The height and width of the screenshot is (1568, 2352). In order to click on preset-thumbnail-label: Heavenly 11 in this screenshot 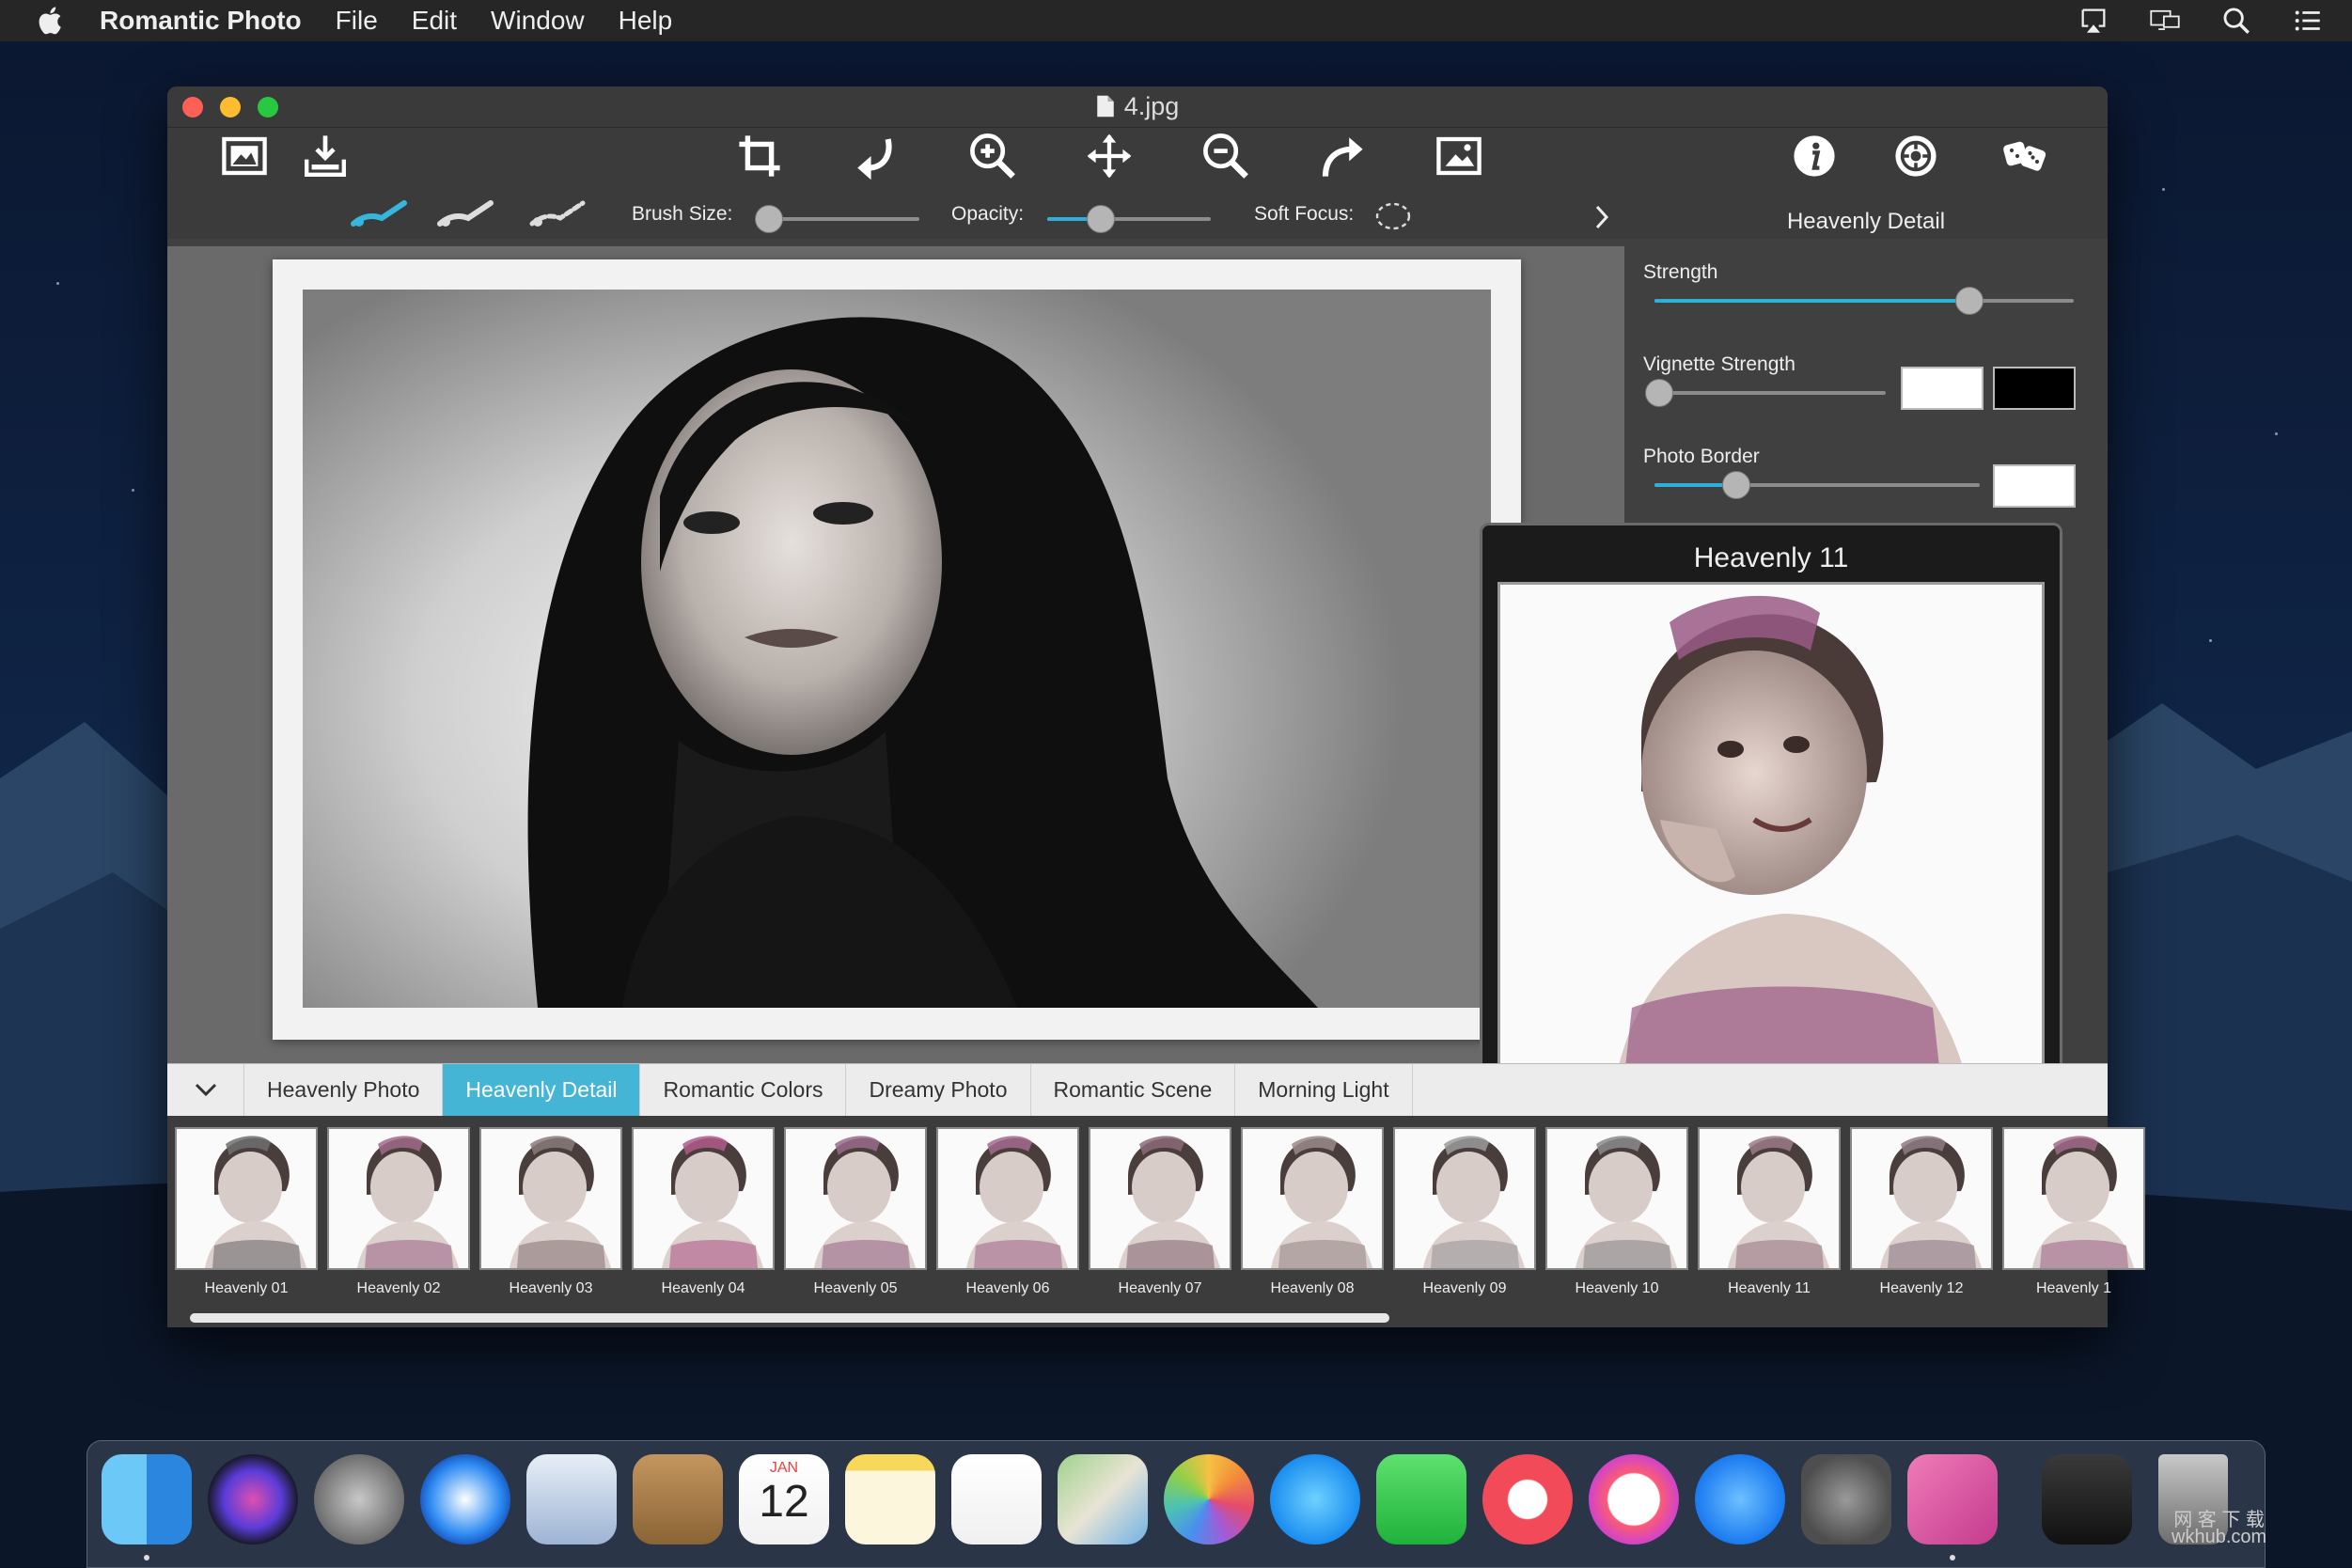, I will do `click(1769, 1288)`.